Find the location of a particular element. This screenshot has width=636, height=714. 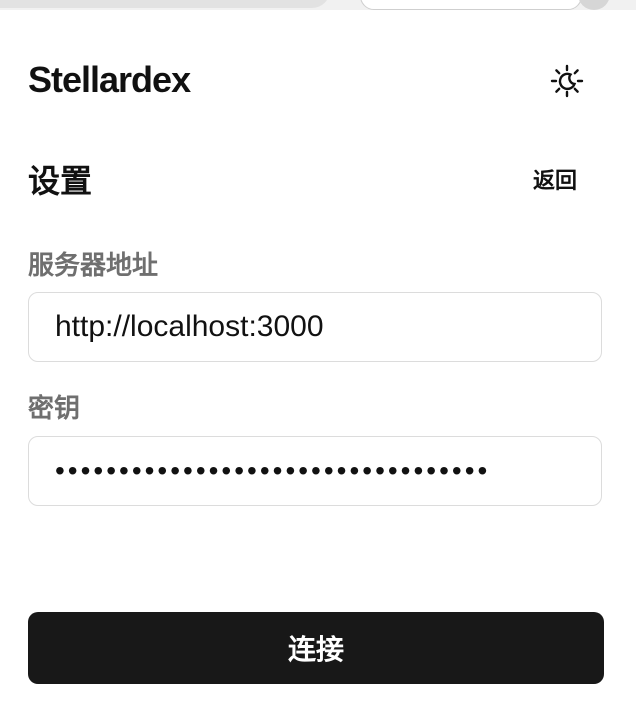

browser-chrome-strip is located at coordinates (318, 5).